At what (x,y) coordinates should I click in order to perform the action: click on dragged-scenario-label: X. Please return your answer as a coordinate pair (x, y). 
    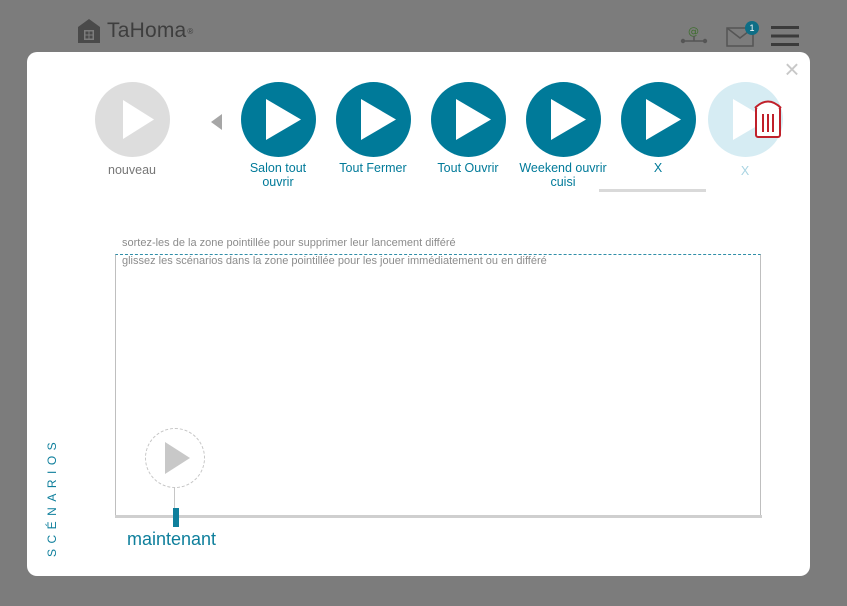
    Looking at the image, I should click on (745, 171).